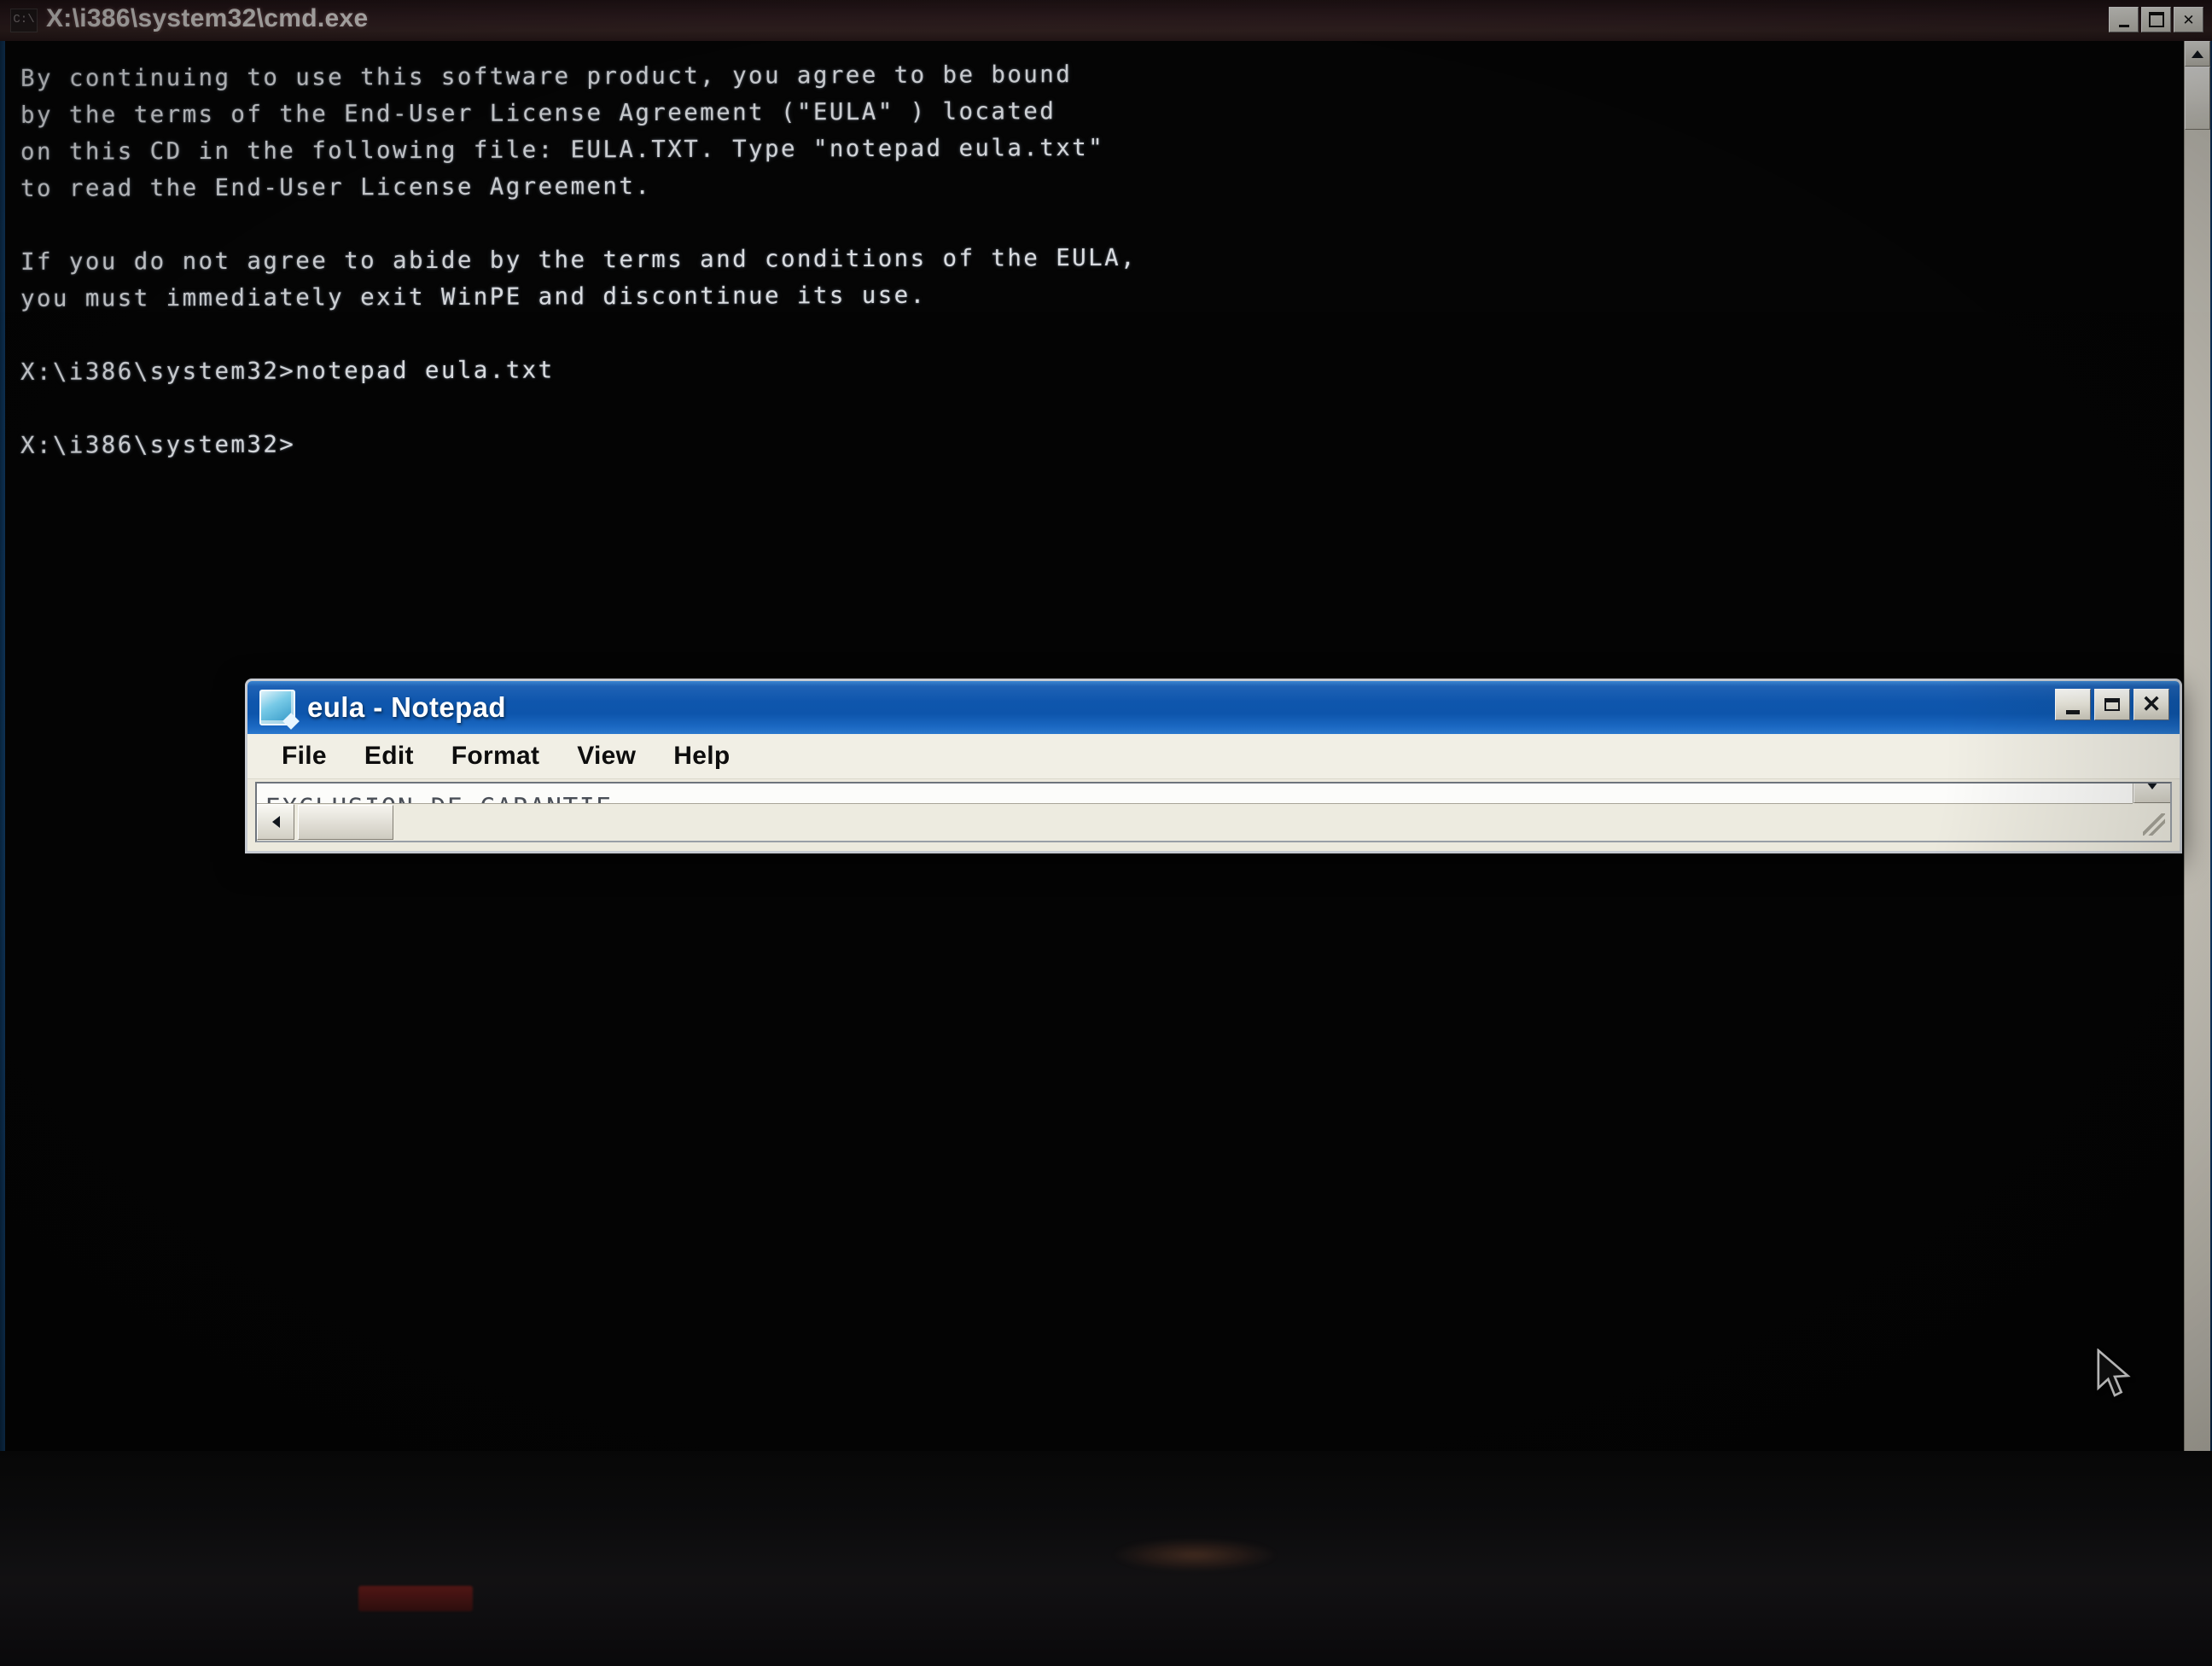 Image resolution: width=2212 pixels, height=1666 pixels. What do you see at coordinates (2188, 19) in the screenshot?
I see `cmd-close-button: ✕` at bounding box center [2188, 19].